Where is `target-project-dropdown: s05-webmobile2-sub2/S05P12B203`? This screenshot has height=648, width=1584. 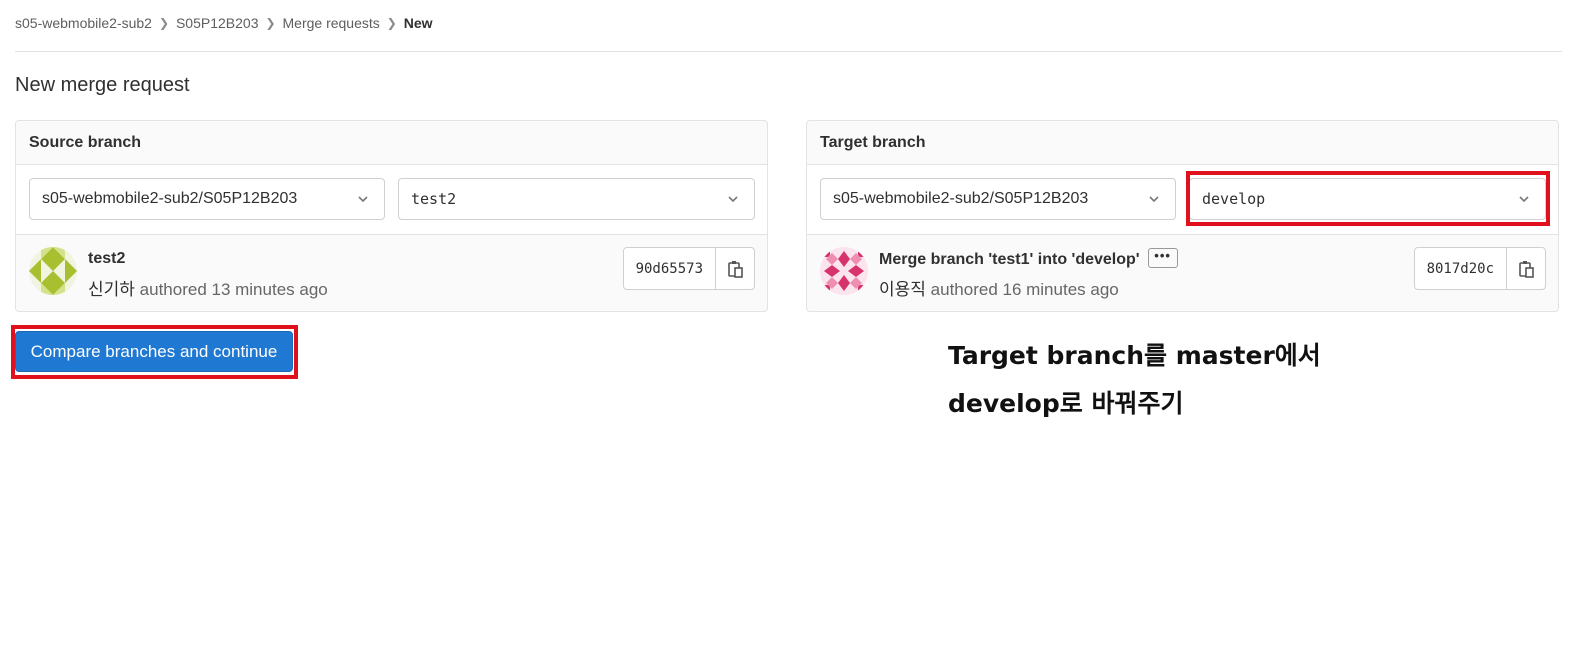
target-project-dropdown: s05-webmobile2-sub2/S05P12B203 is located at coordinates (998, 199).